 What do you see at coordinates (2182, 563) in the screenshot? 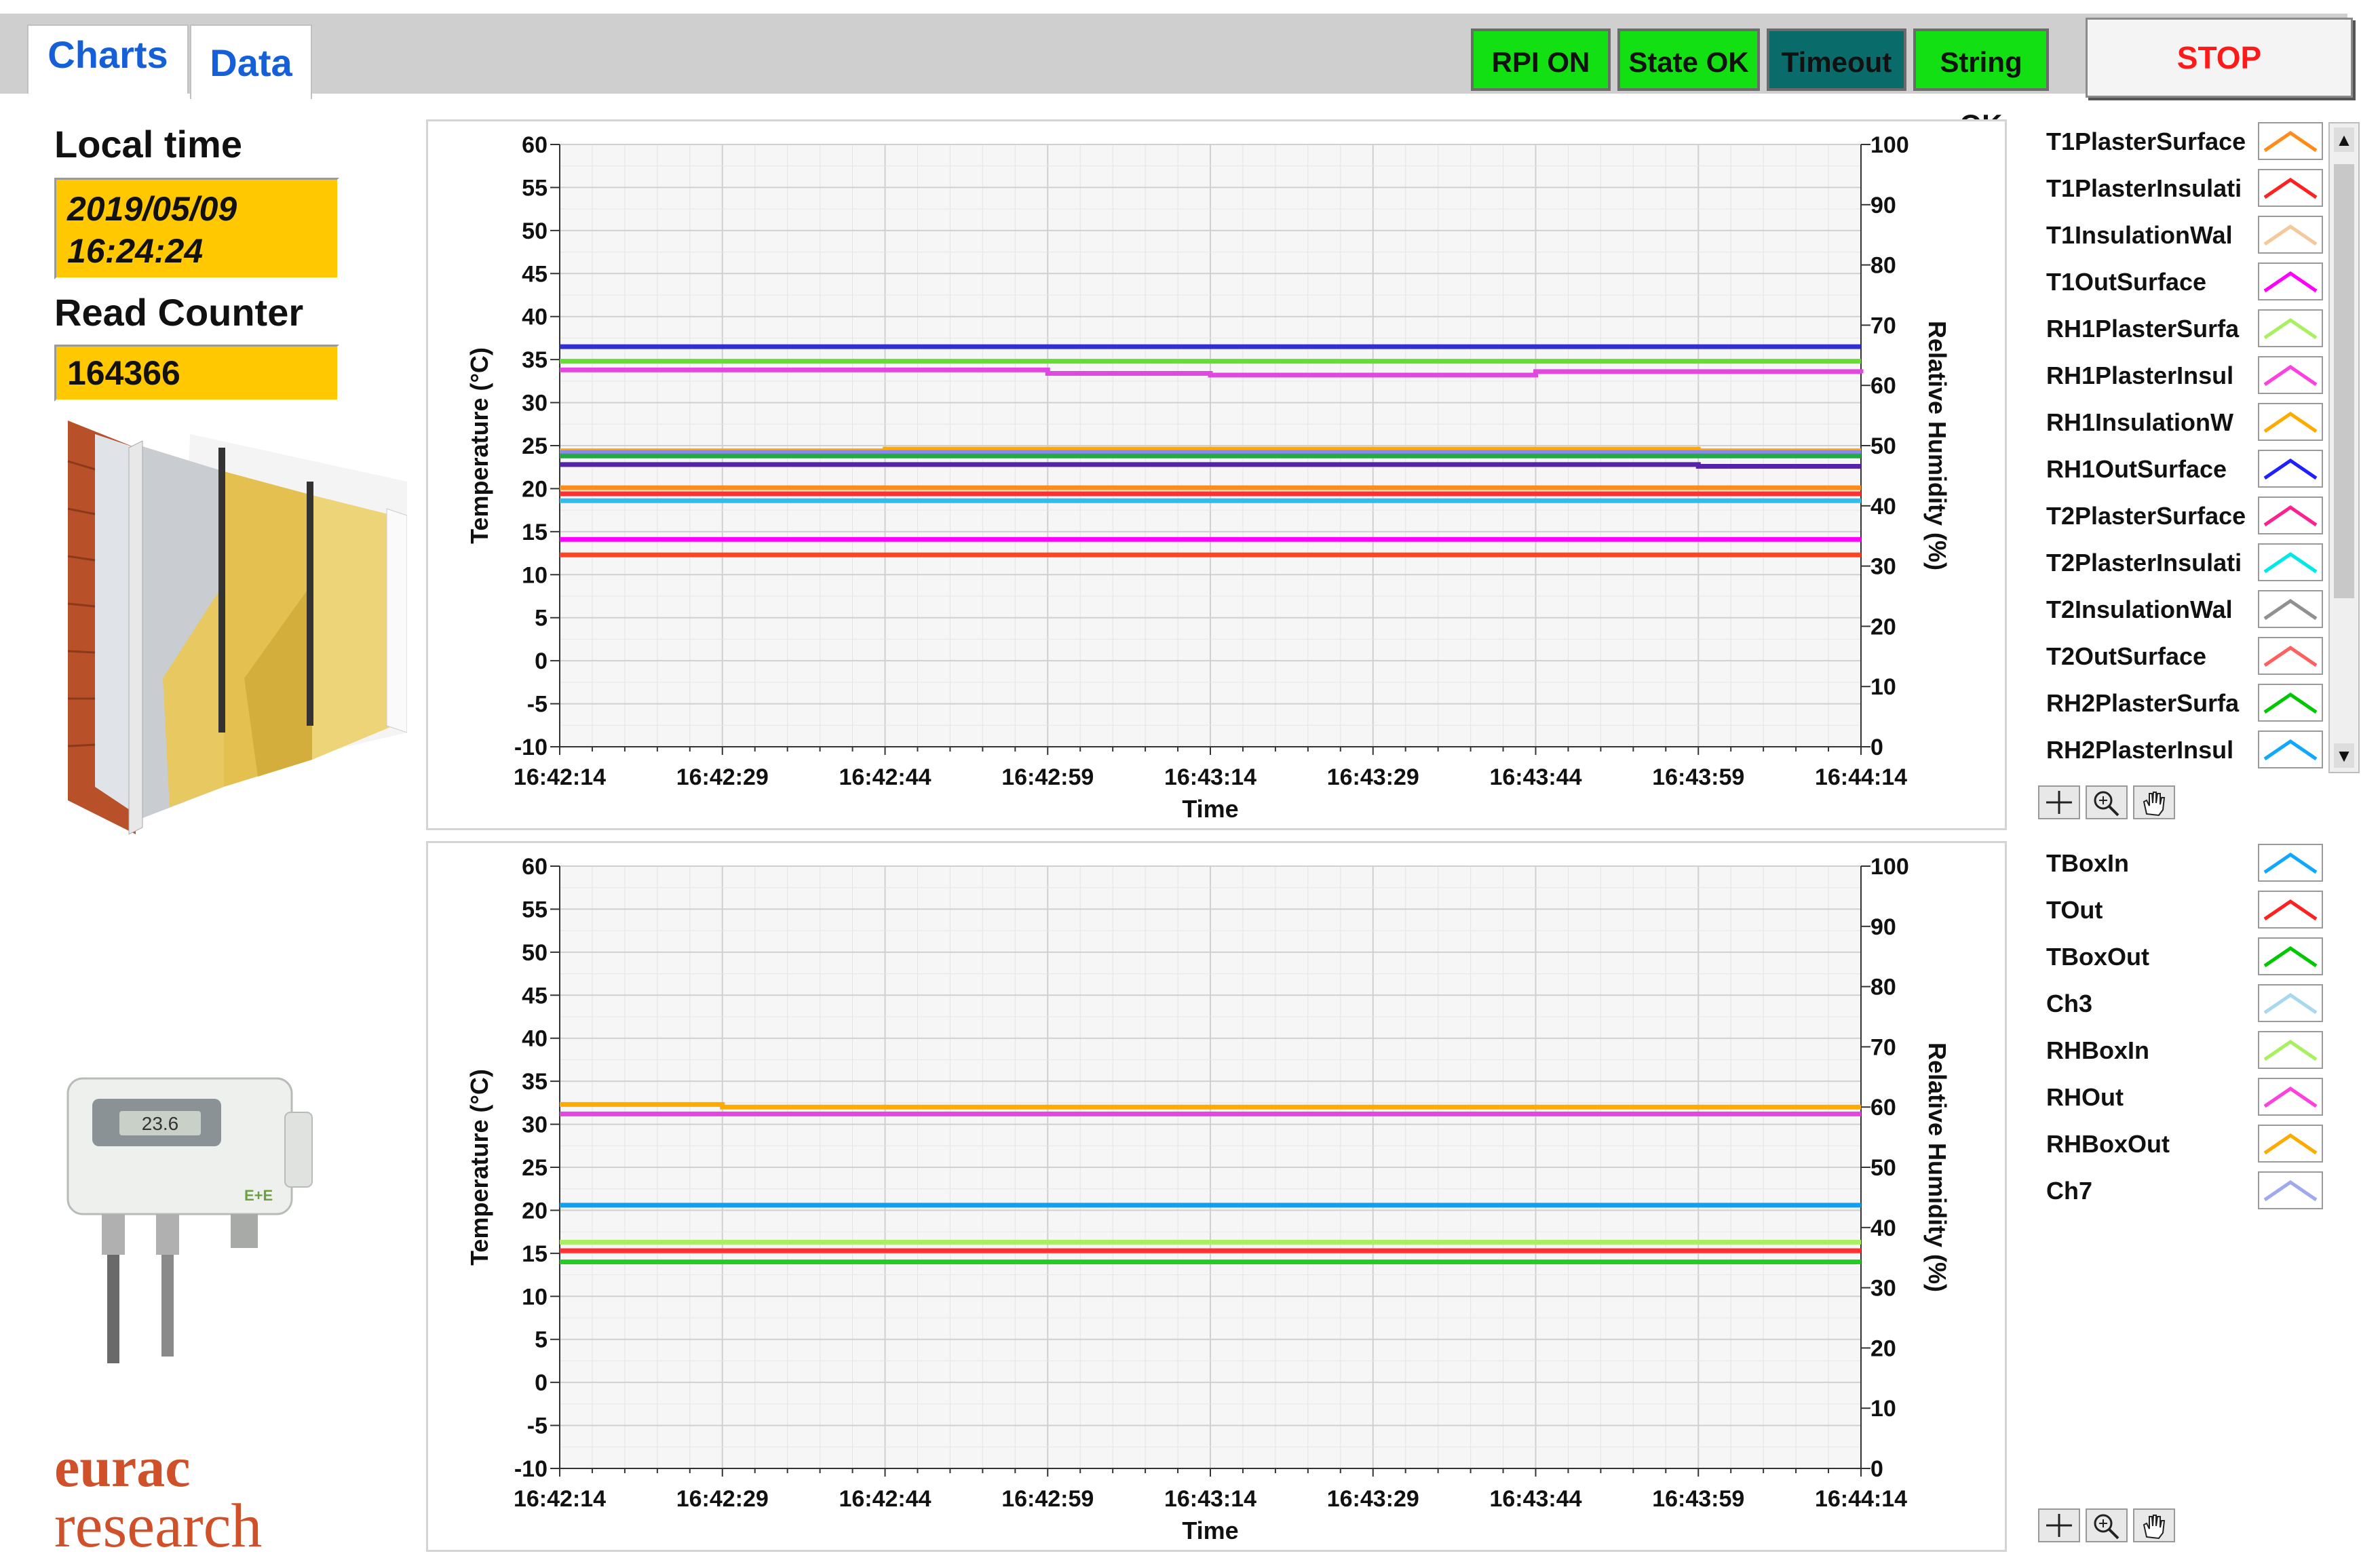
I see `legend-item: T2PlasterInsulati` at bounding box center [2182, 563].